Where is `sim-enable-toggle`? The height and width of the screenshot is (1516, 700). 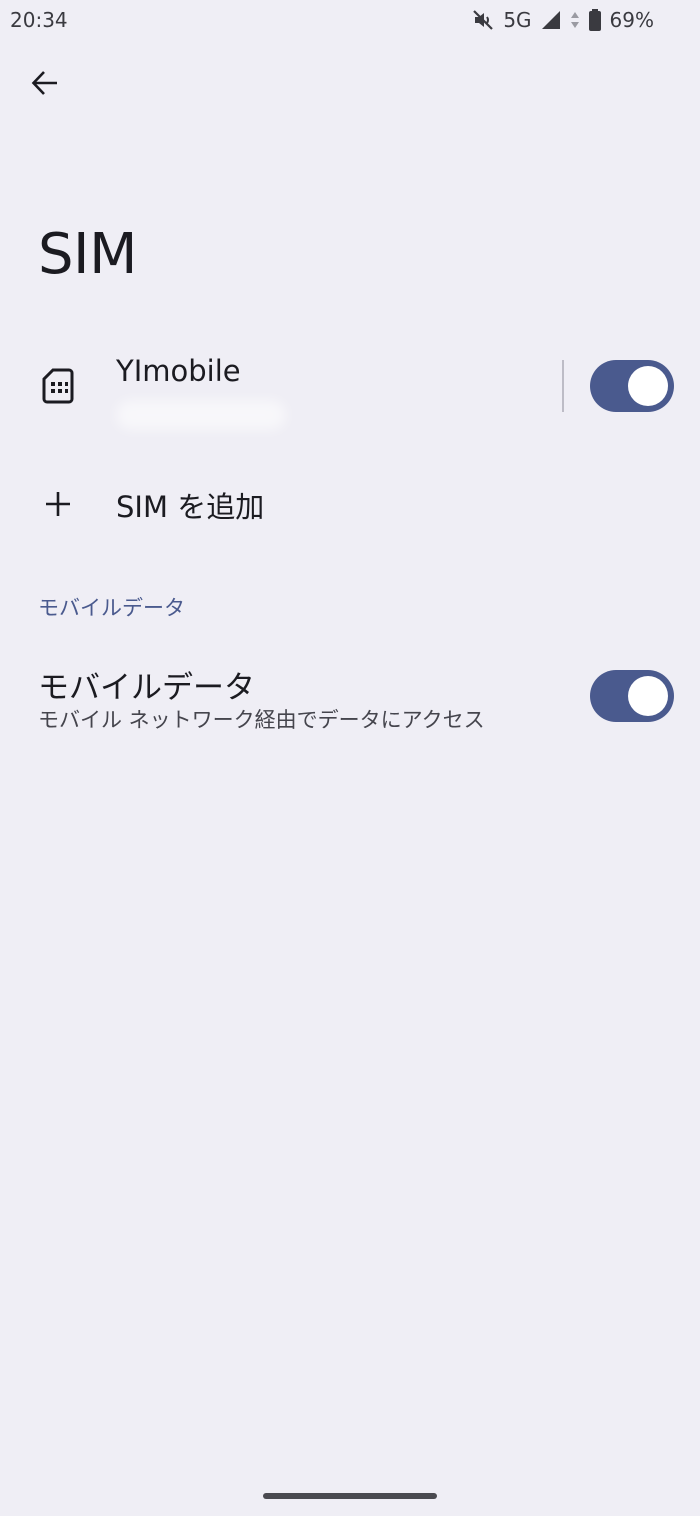 sim-enable-toggle is located at coordinates (632, 386).